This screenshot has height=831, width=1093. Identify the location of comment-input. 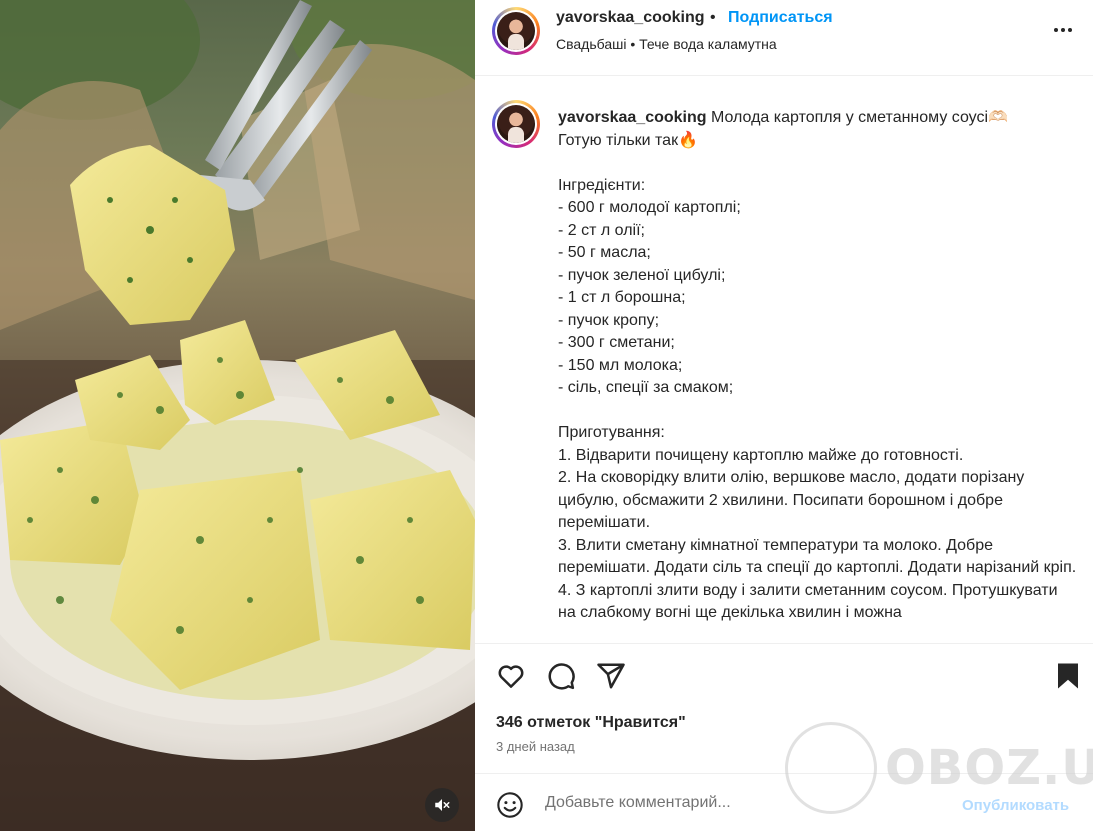
(745, 803).